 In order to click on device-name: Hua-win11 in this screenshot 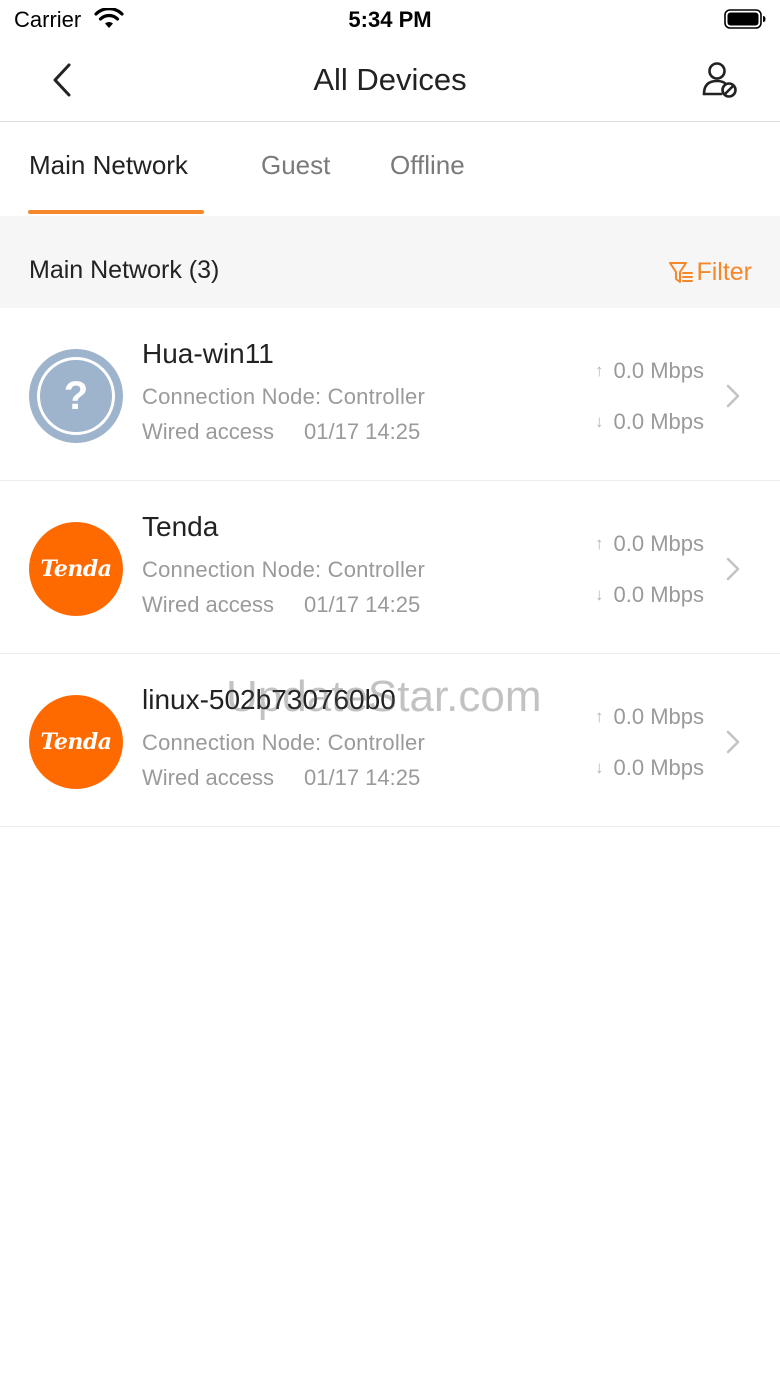, I will do `click(208, 353)`.